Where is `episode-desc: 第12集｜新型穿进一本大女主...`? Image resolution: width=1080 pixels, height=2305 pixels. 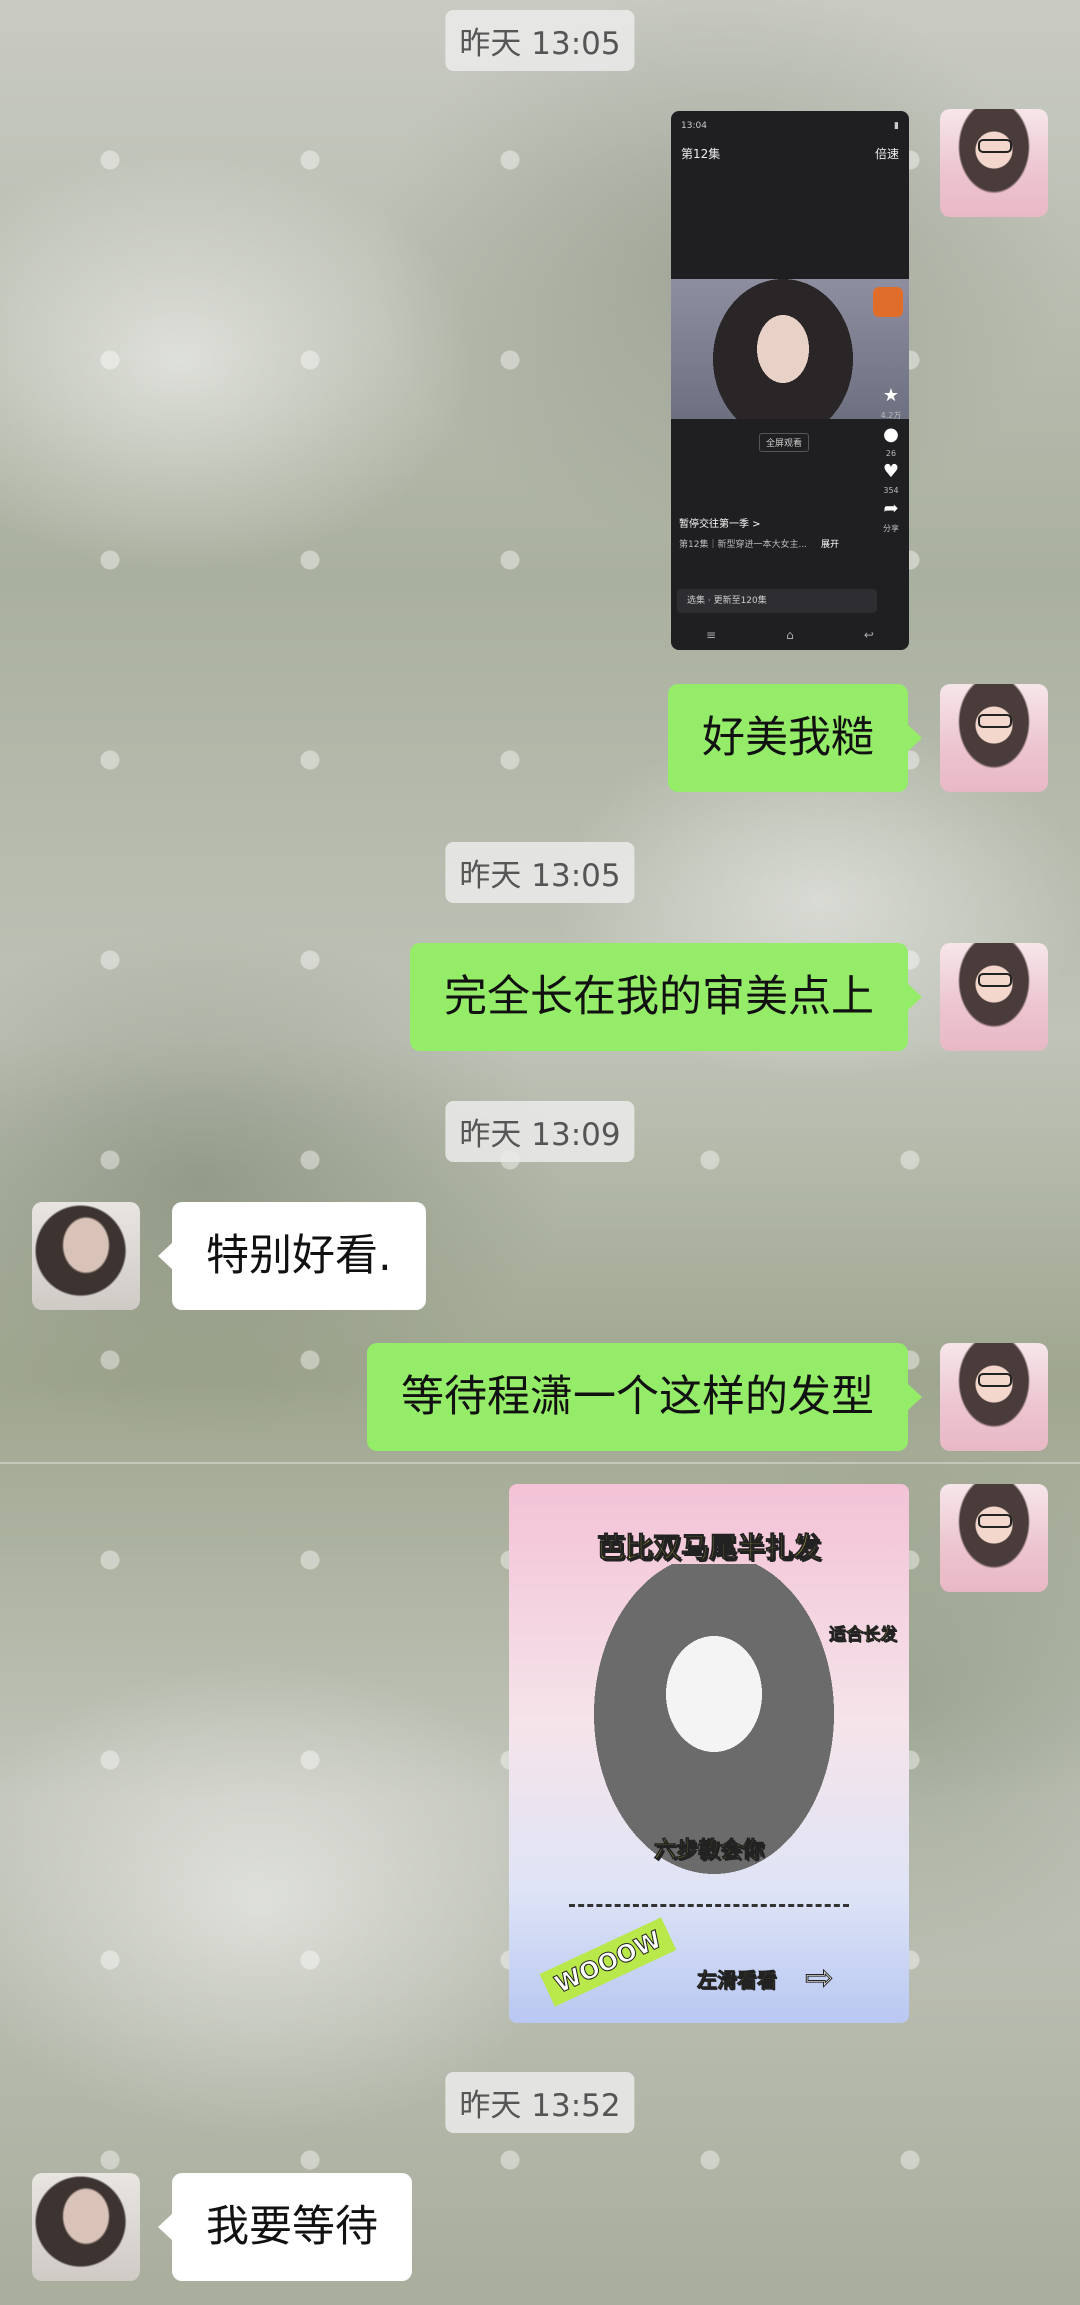
episode-desc: 第12集｜新型穿进一本大女主... is located at coordinates (743, 545).